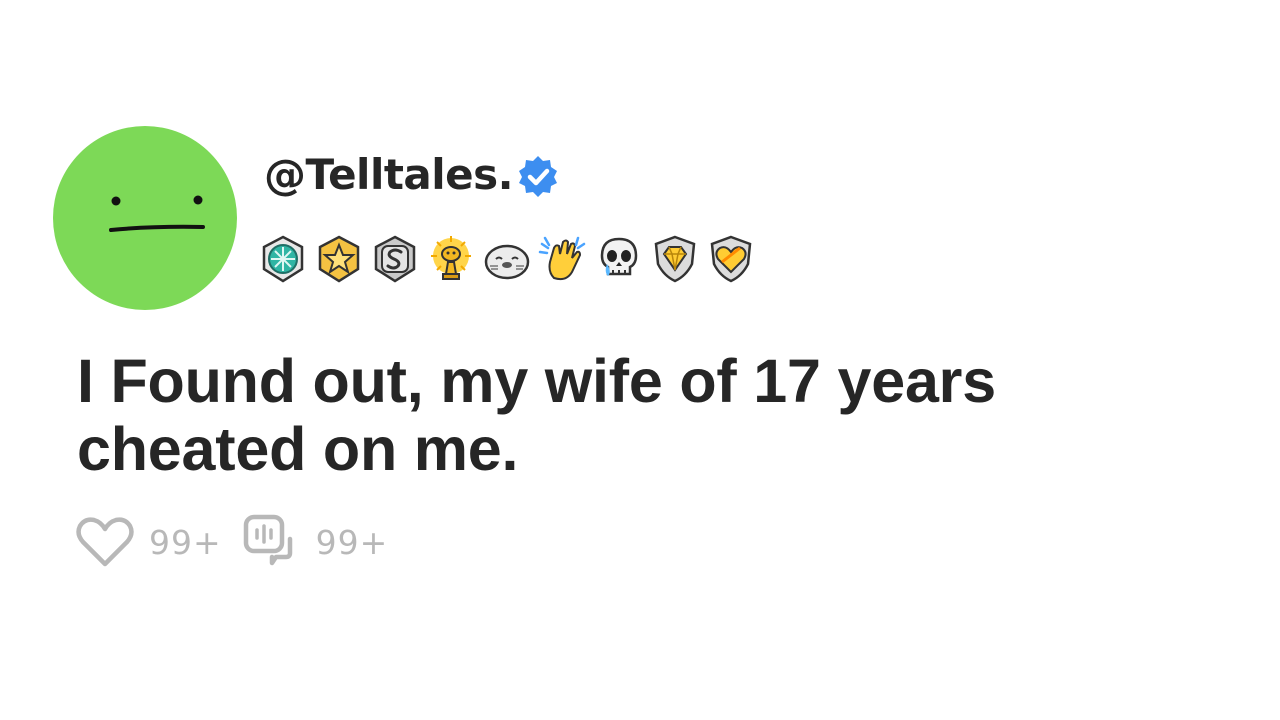 The height and width of the screenshot is (720, 1280). I want to click on avatar-background, so click(145, 218).